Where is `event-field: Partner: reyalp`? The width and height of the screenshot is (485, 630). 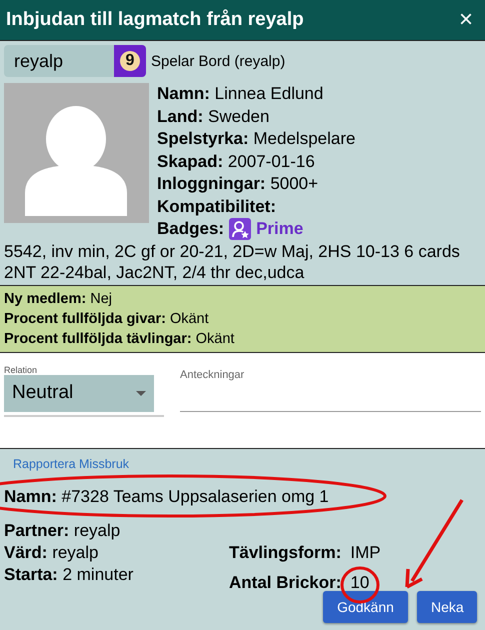 event-field: Partner: reyalp is located at coordinates (62, 531).